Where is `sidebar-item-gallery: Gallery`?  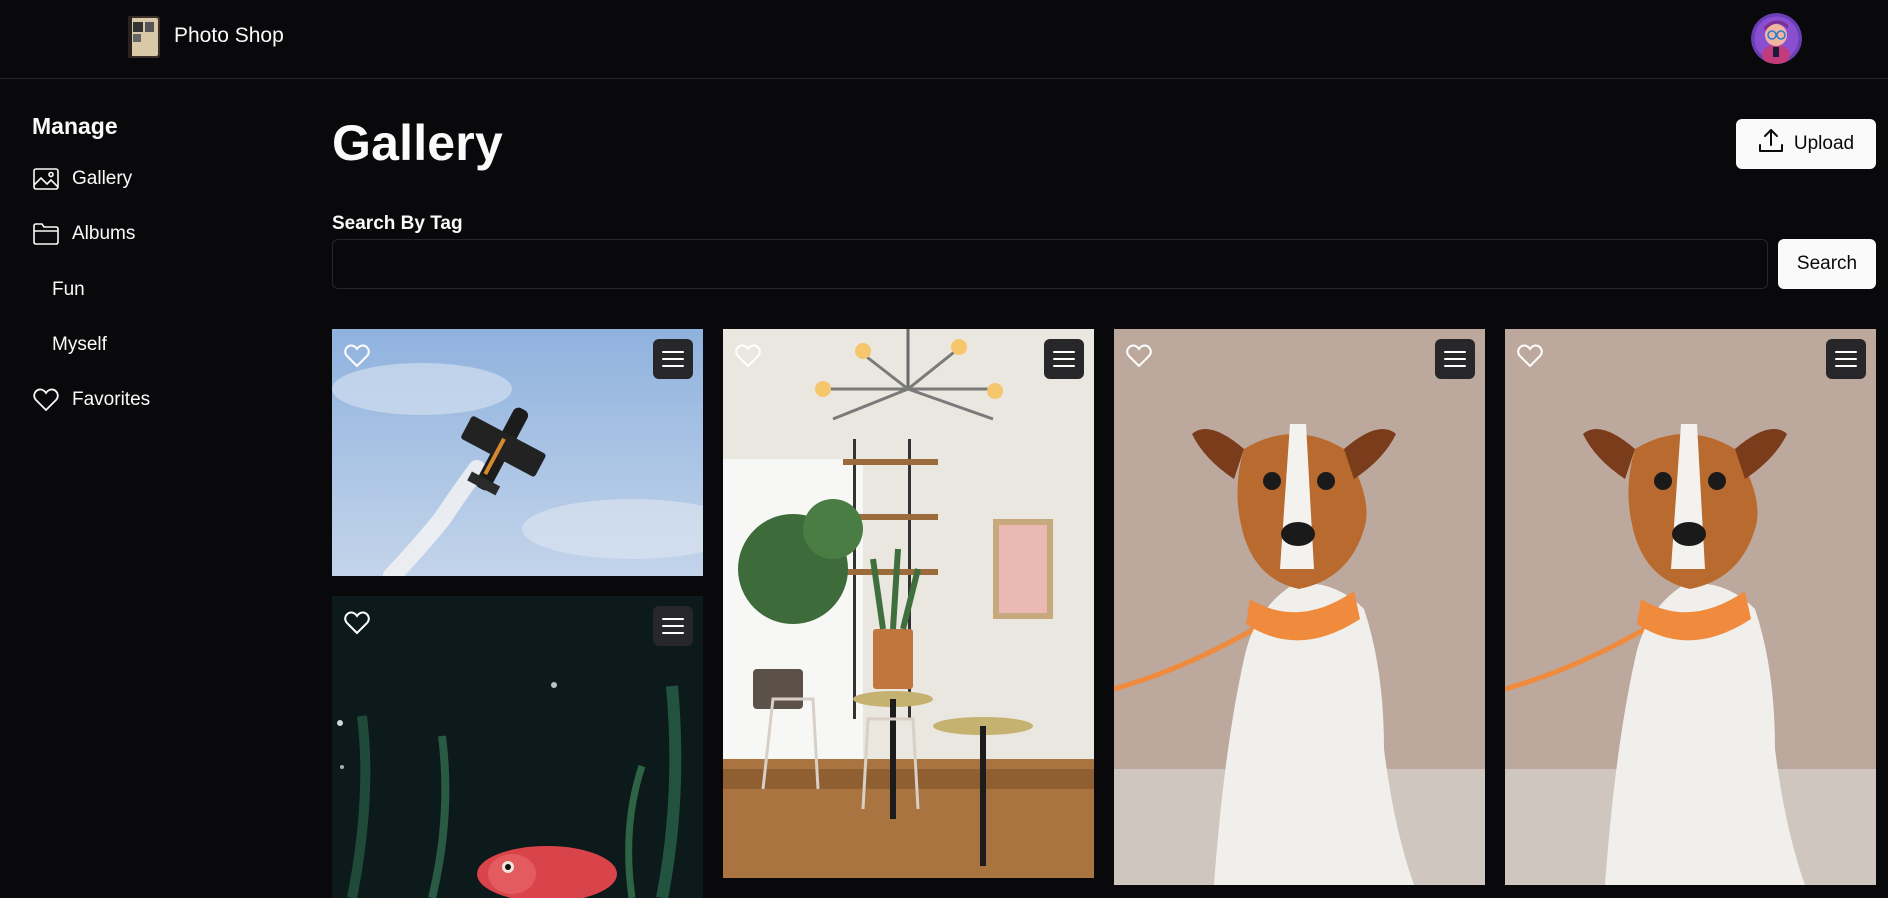
sidebar-item-gallery: Gallery is located at coordinates (82, 179).